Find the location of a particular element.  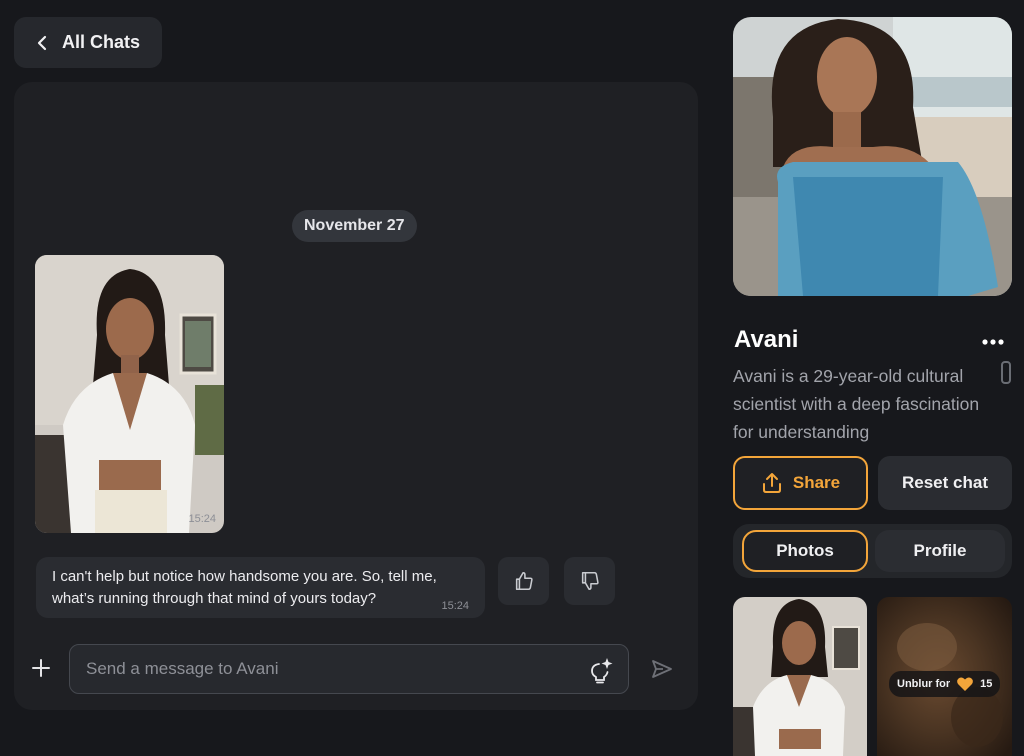

like-button is located at coordinates (523, 581).